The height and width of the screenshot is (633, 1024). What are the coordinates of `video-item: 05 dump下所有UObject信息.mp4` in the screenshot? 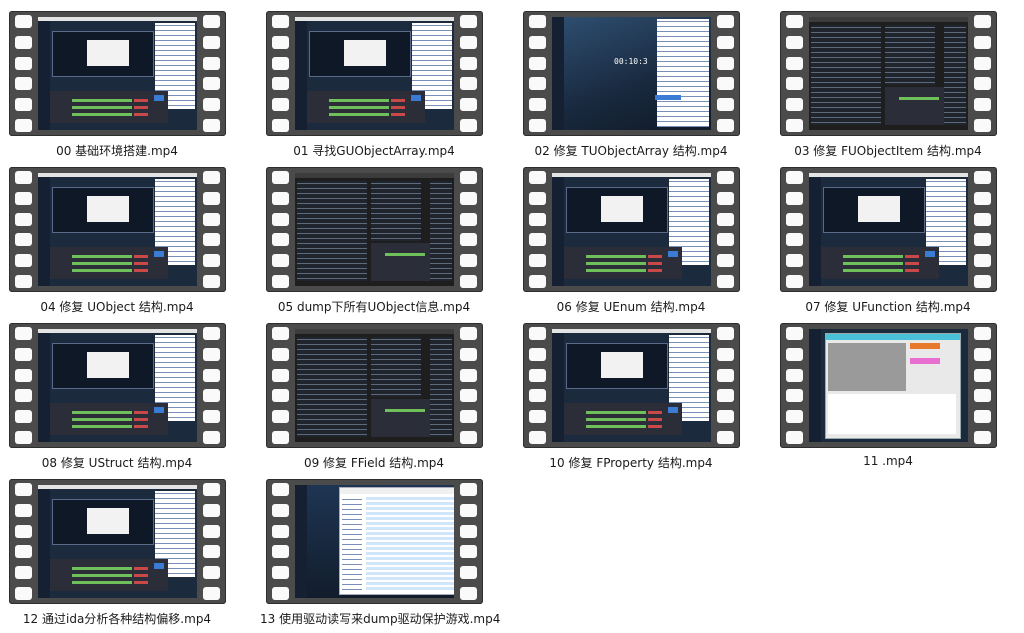 It's located at (374, 243).